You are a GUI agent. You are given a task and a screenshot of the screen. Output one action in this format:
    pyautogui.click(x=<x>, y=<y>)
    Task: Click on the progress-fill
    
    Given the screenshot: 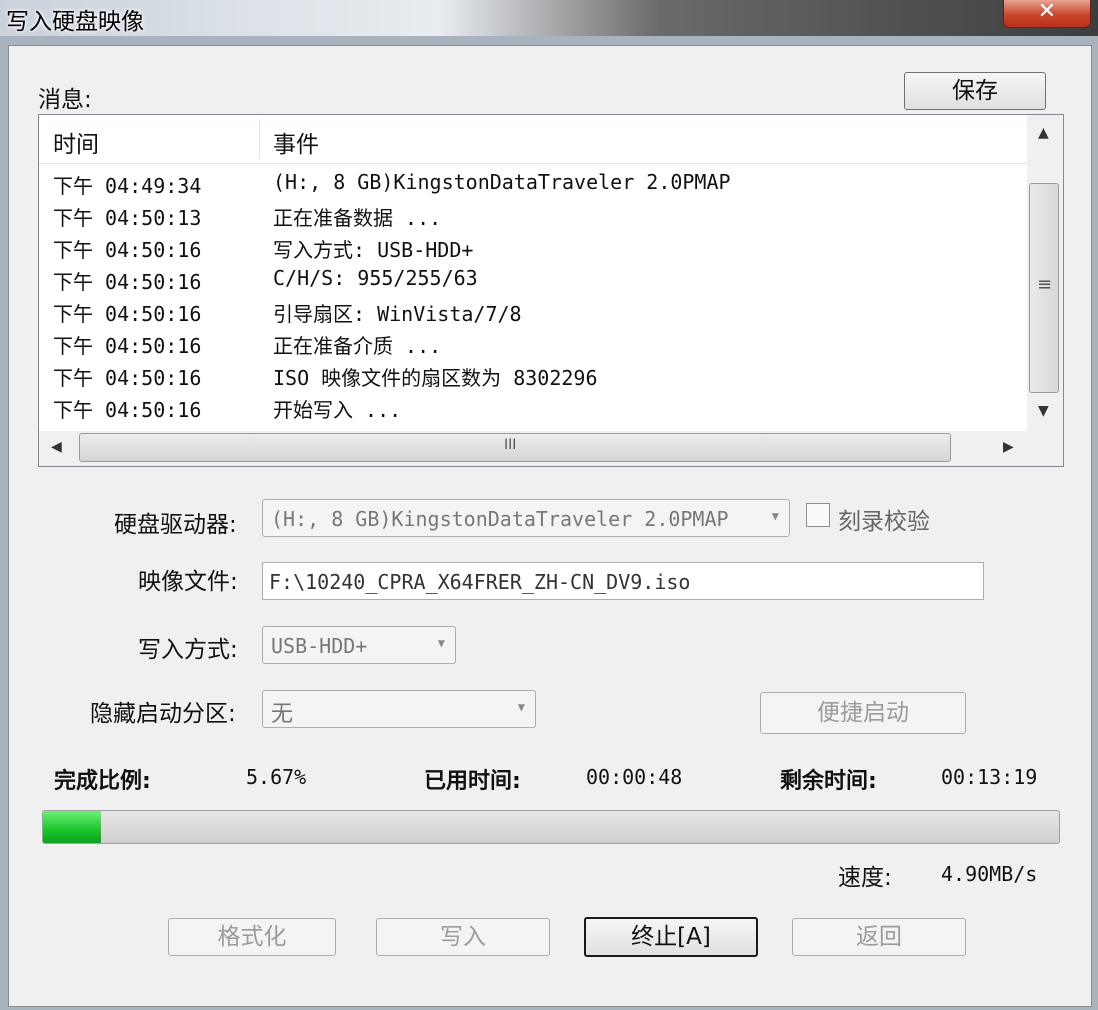 What is the action you would take?
    pyautogui.click(x=72, y=827)
    